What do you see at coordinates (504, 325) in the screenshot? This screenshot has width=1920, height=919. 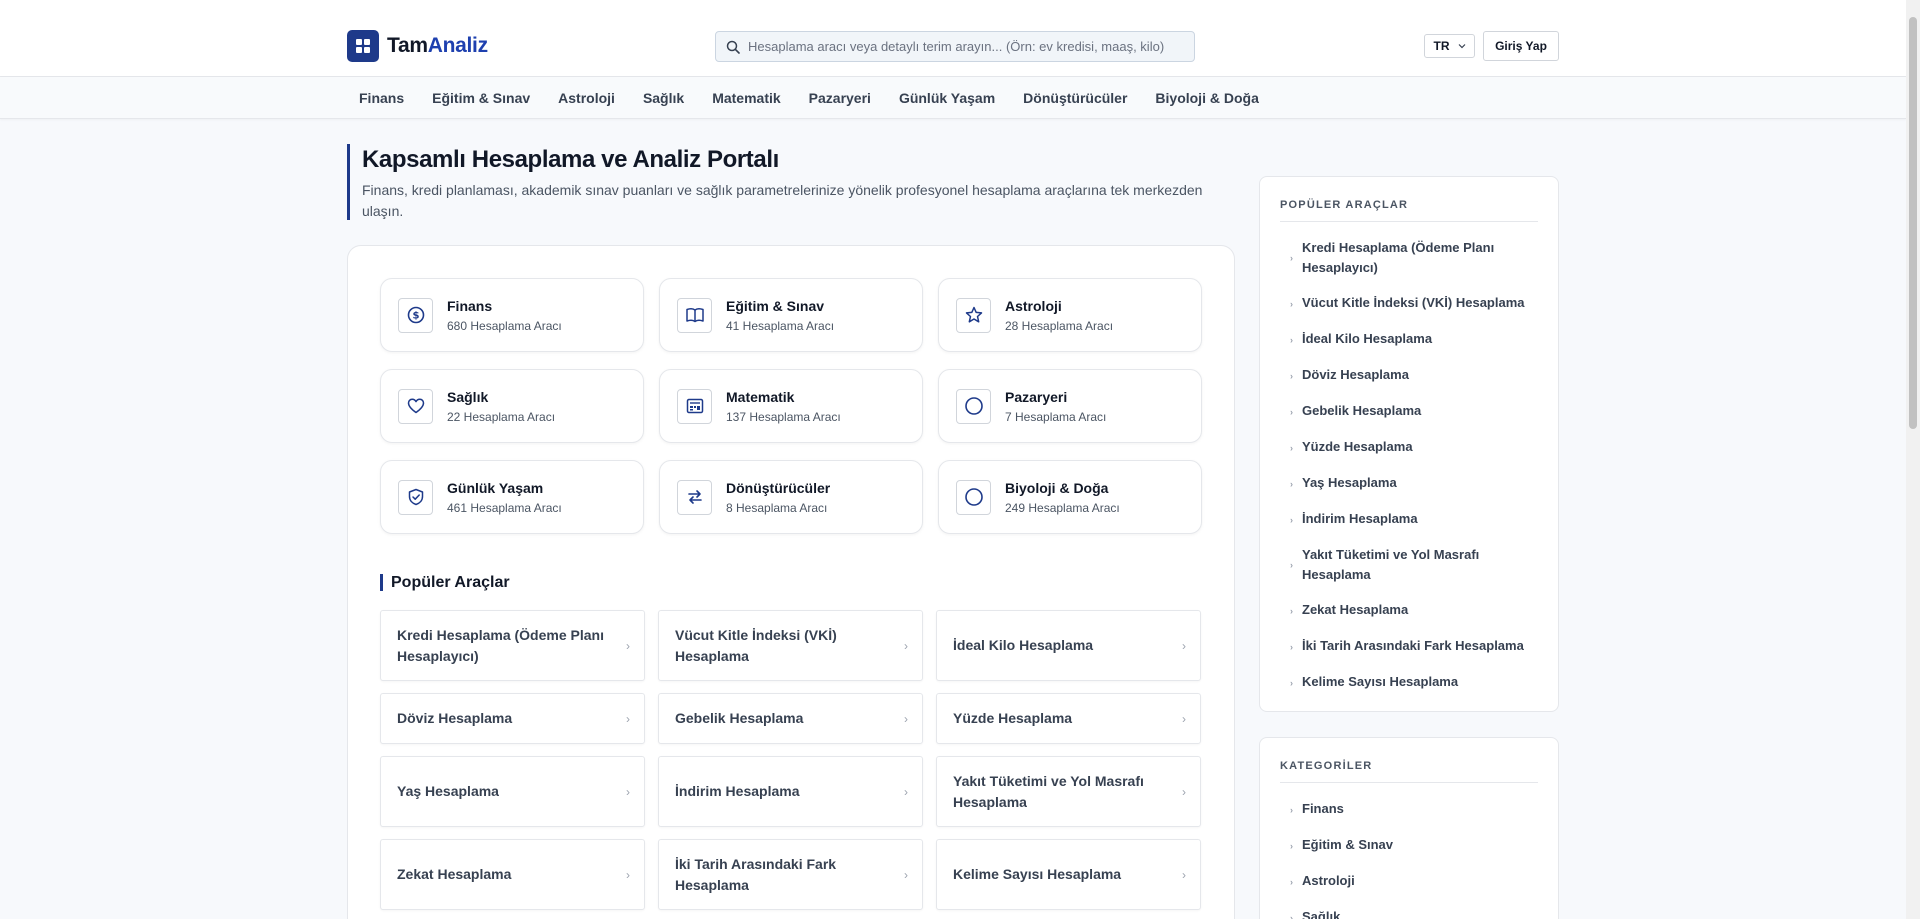 I see `category-count: 680 Hesaplama Aracı` at bounding box center [504, 325].